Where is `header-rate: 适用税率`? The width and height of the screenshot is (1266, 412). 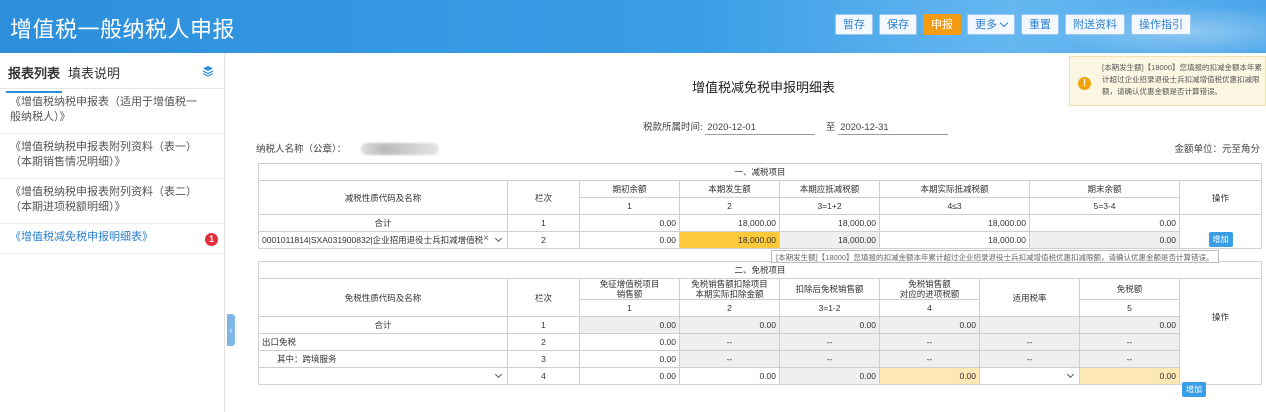 header-rate: 适用税率 is located at coordinates (1029, 297).